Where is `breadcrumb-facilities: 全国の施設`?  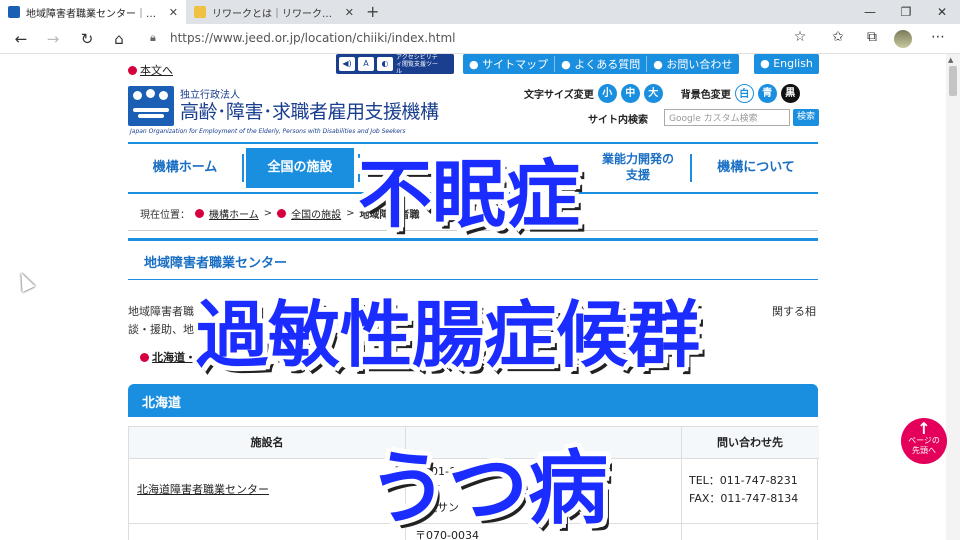
breadcrumb-facilities: 全国の施設 is located at coordinates (316, 213).